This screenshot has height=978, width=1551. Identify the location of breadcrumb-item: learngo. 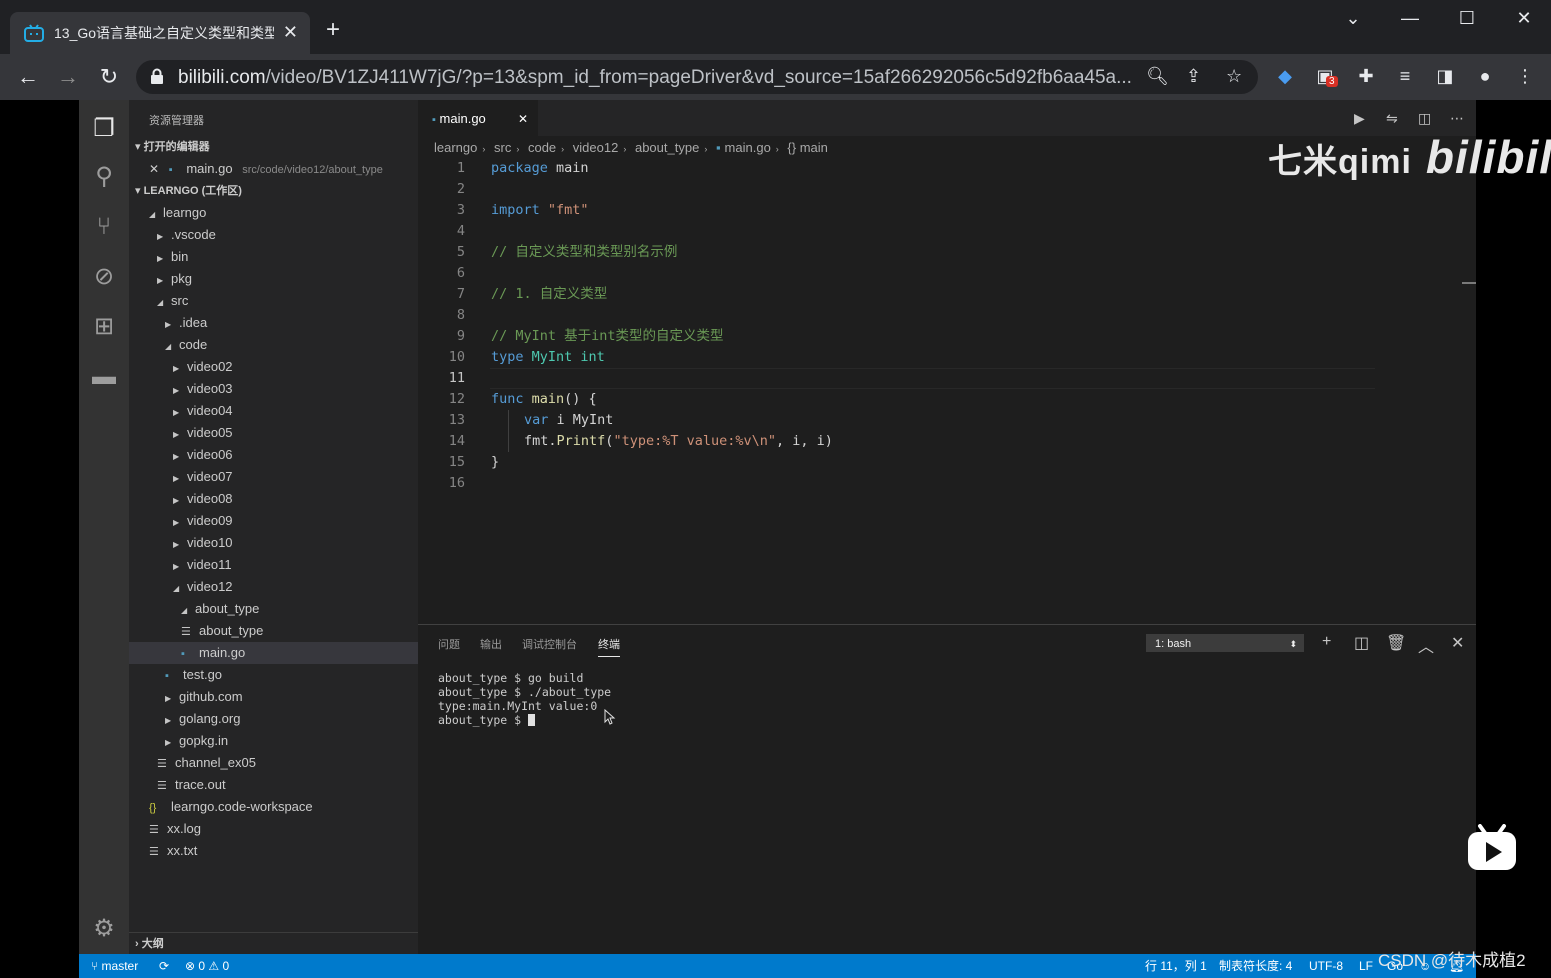
(455, 147).